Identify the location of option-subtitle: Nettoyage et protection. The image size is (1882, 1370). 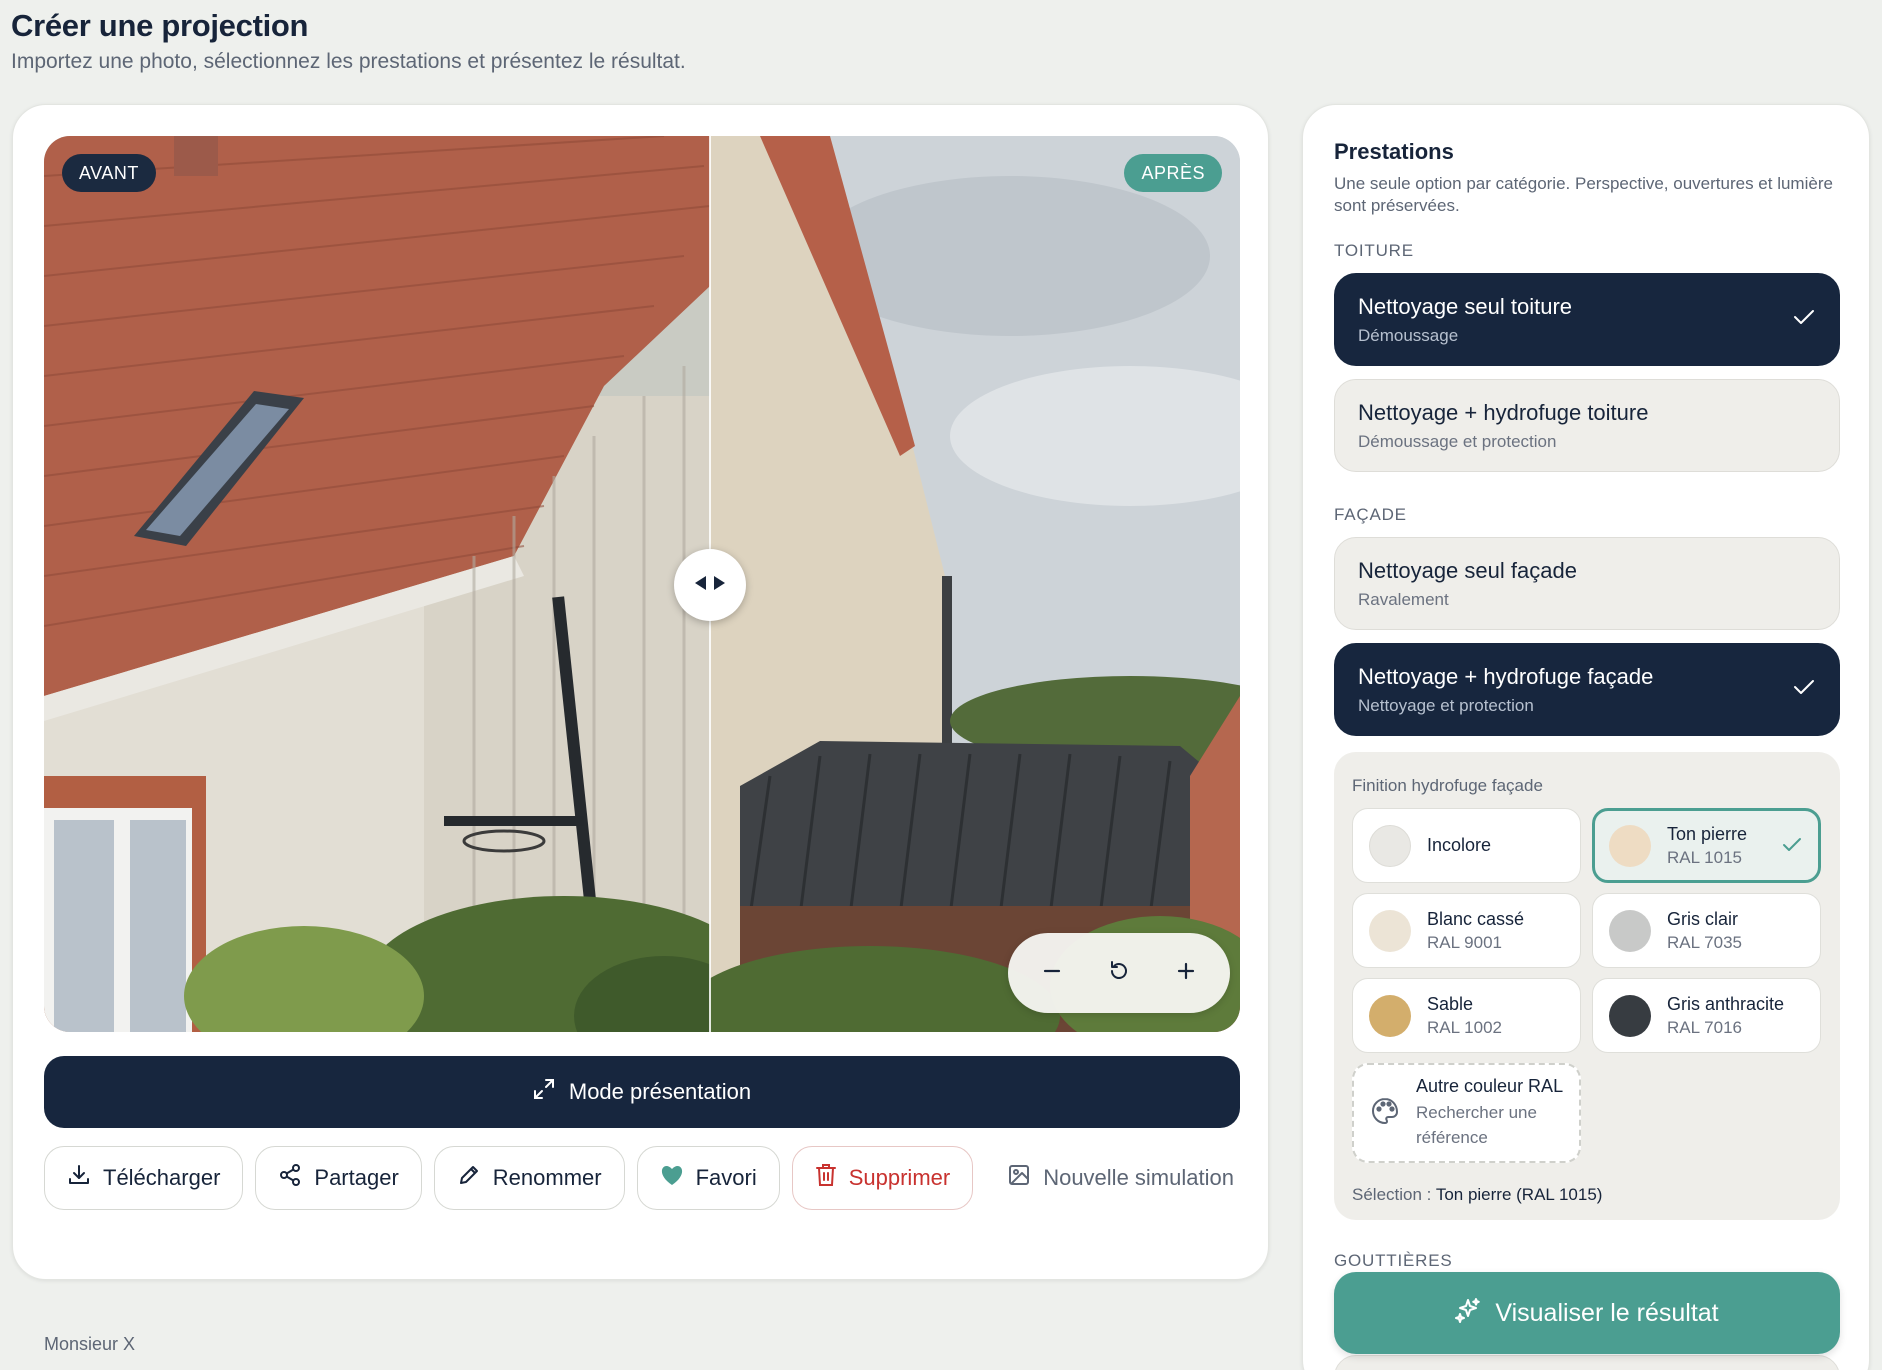
(1446, 705).